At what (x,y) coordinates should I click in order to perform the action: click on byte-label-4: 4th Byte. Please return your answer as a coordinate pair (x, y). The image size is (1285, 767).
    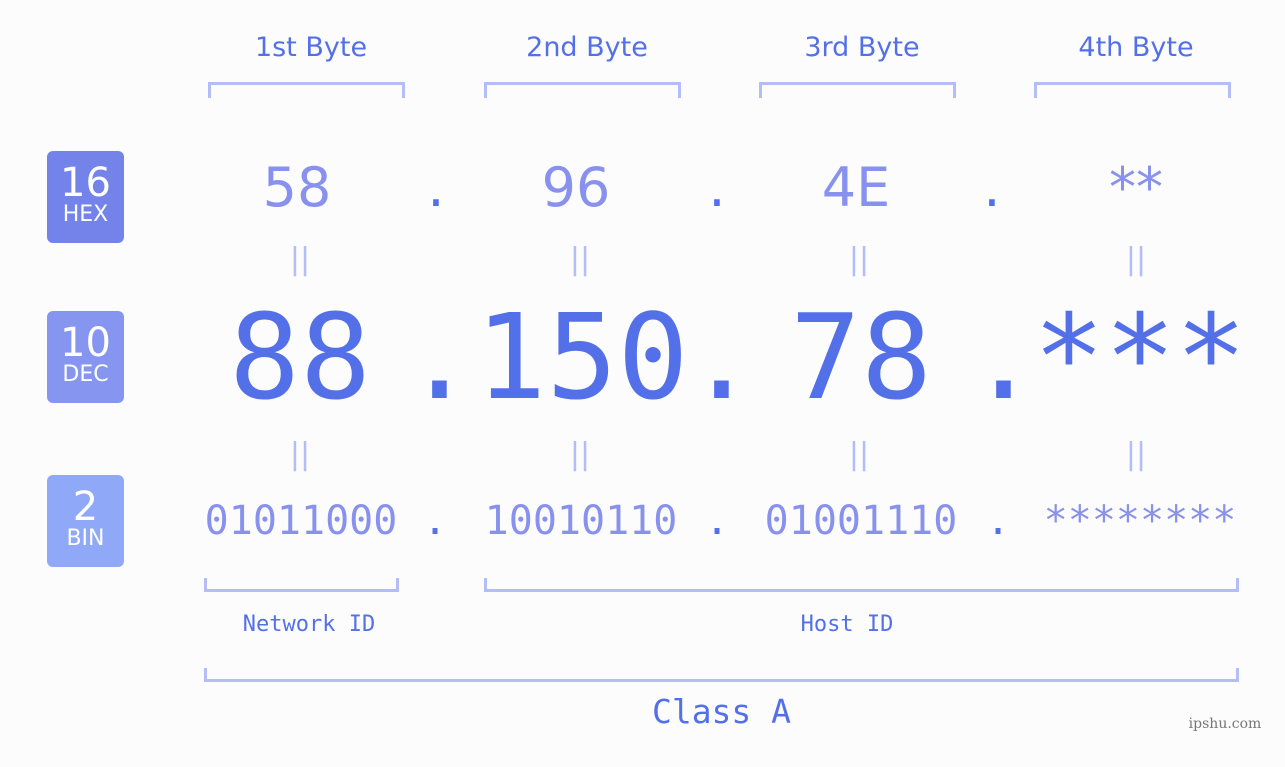
    Looking at the image, I should click on (1136, 47).